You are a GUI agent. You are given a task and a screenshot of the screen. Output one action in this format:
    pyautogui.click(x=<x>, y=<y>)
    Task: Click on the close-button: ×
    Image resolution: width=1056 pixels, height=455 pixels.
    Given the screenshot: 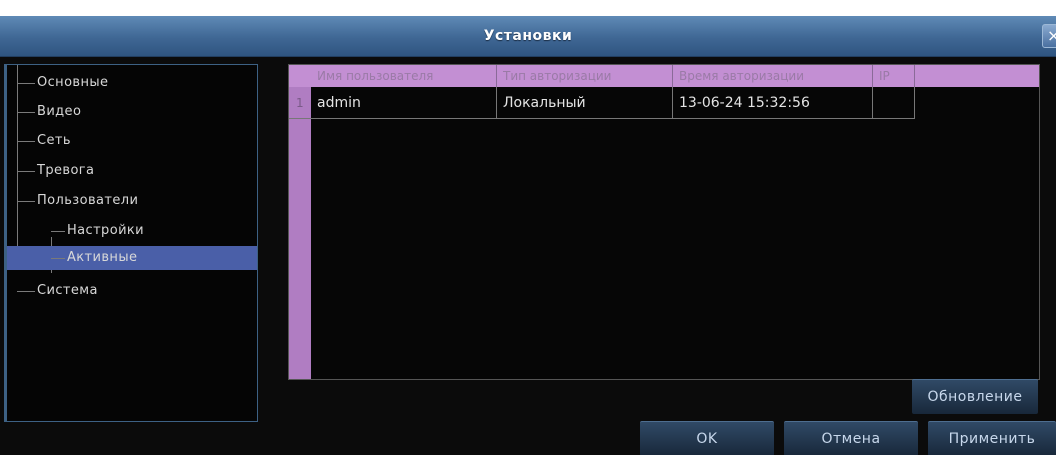 What is the action you would take?
    pyautogui.click(x=1049, y=36)
    